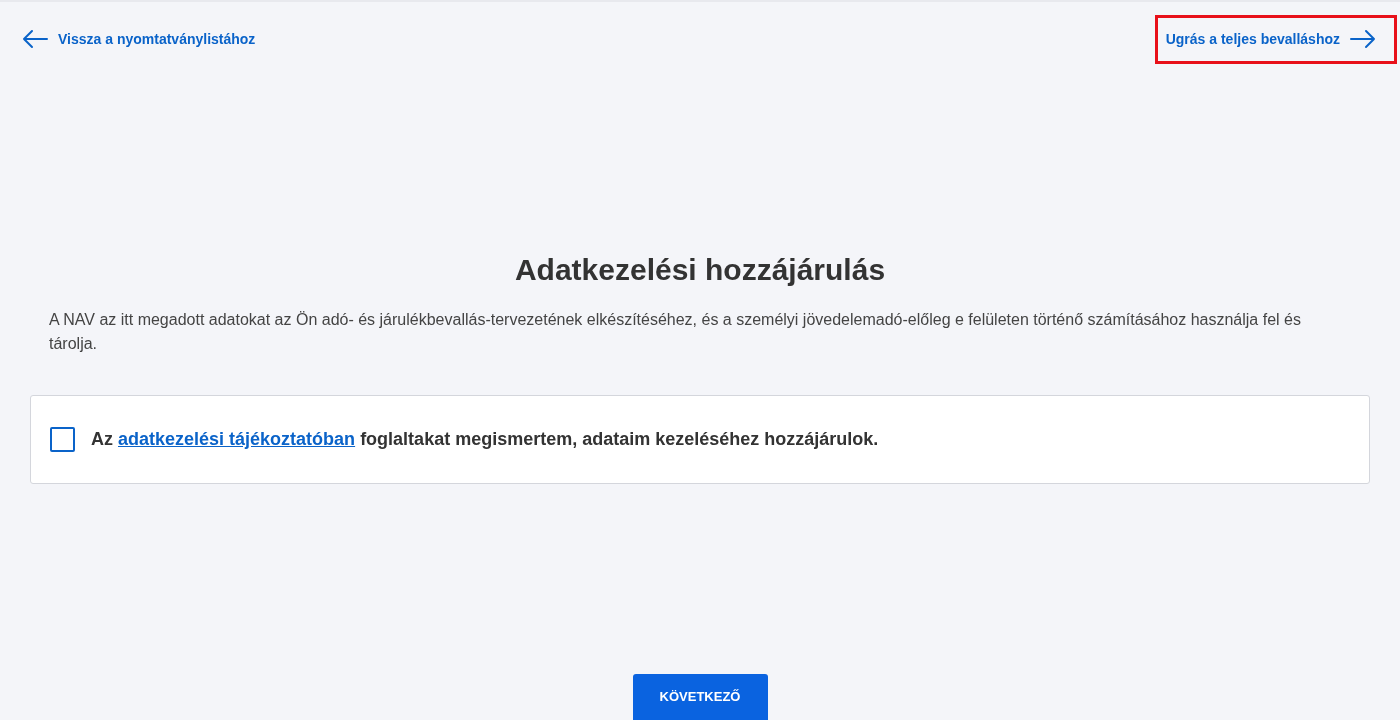  What do you see at coordinates (62, 439) in the screenshot?
I see `consent-checkbox` at bounding box center [62, 439].